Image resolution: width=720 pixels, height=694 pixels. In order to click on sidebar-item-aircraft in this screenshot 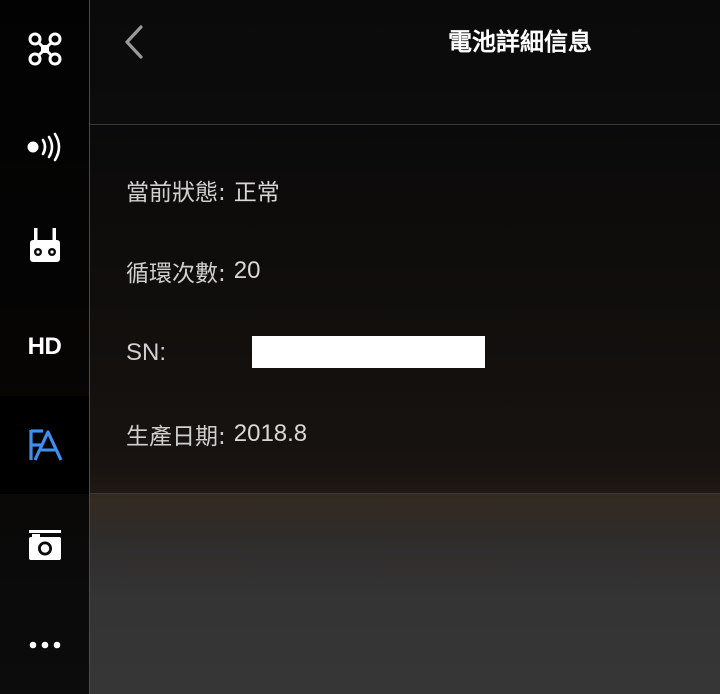, I will do `click(44, 49)`.